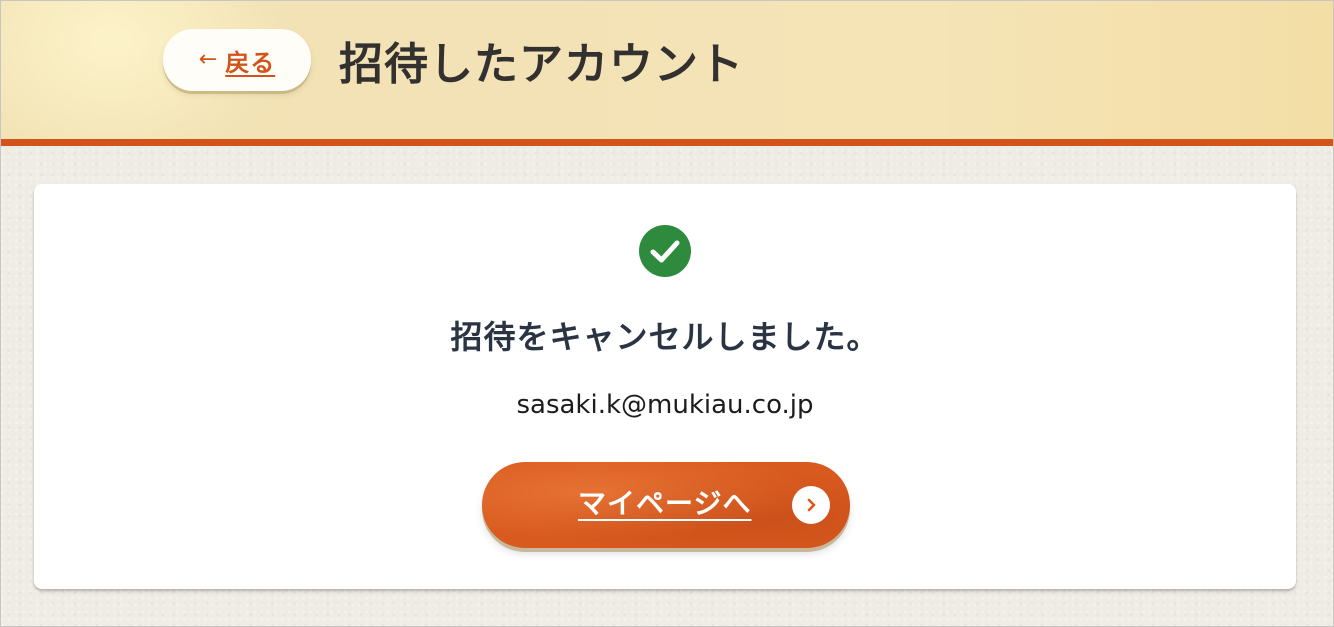 This screenshot has height=627, width=1334. What do you see at coordinates (541, 64) in the screenshot?
I see `page-title: 招待したアカウント` at bounding box center [541, 64].